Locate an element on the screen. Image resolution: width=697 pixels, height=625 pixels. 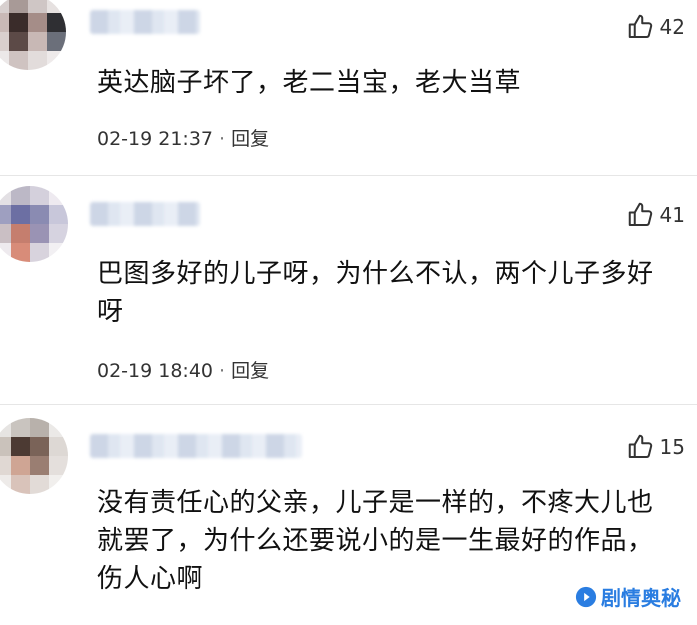
comment-time: 02-19 18:40 is located at coordinates (155, 371).